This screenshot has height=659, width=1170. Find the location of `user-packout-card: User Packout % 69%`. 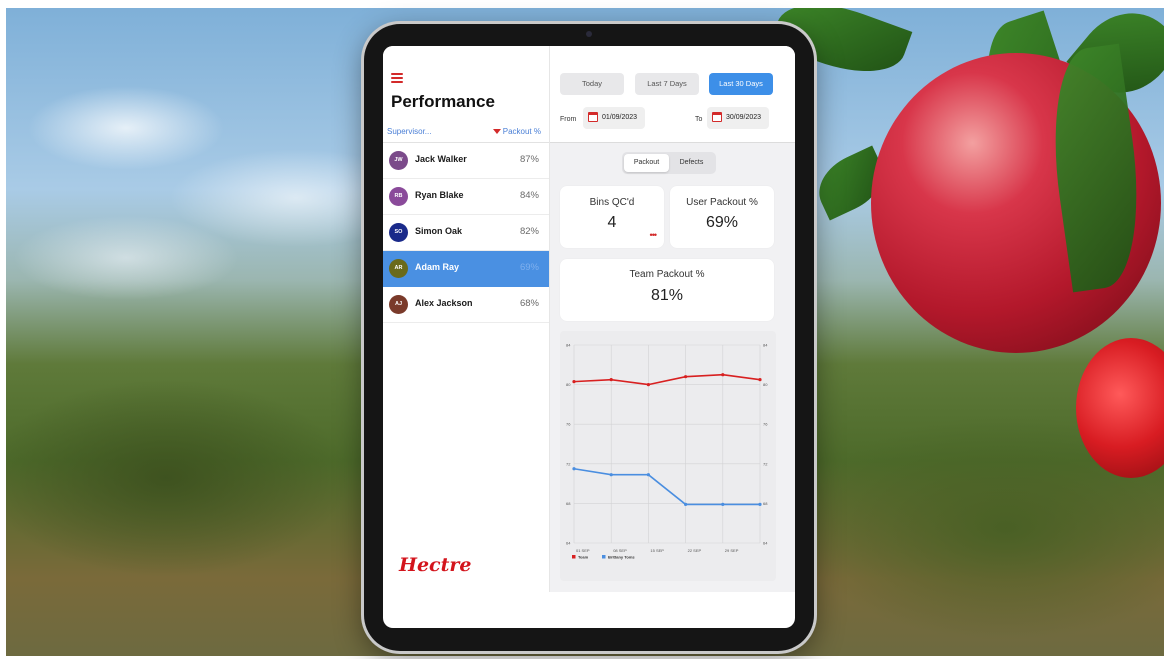

user-packout-card: User Packout % 69% is located at coordinates (722, 217).